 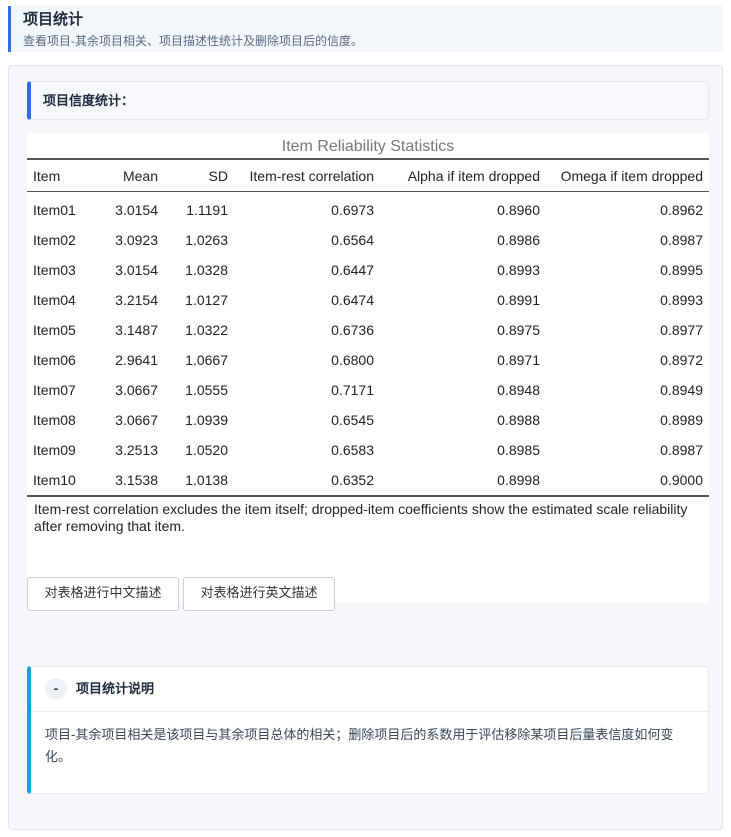 What do you see at coordinates (54, 330) in the screenshot?
I see `cell-item: Item05` at bounding box center [54, 330].